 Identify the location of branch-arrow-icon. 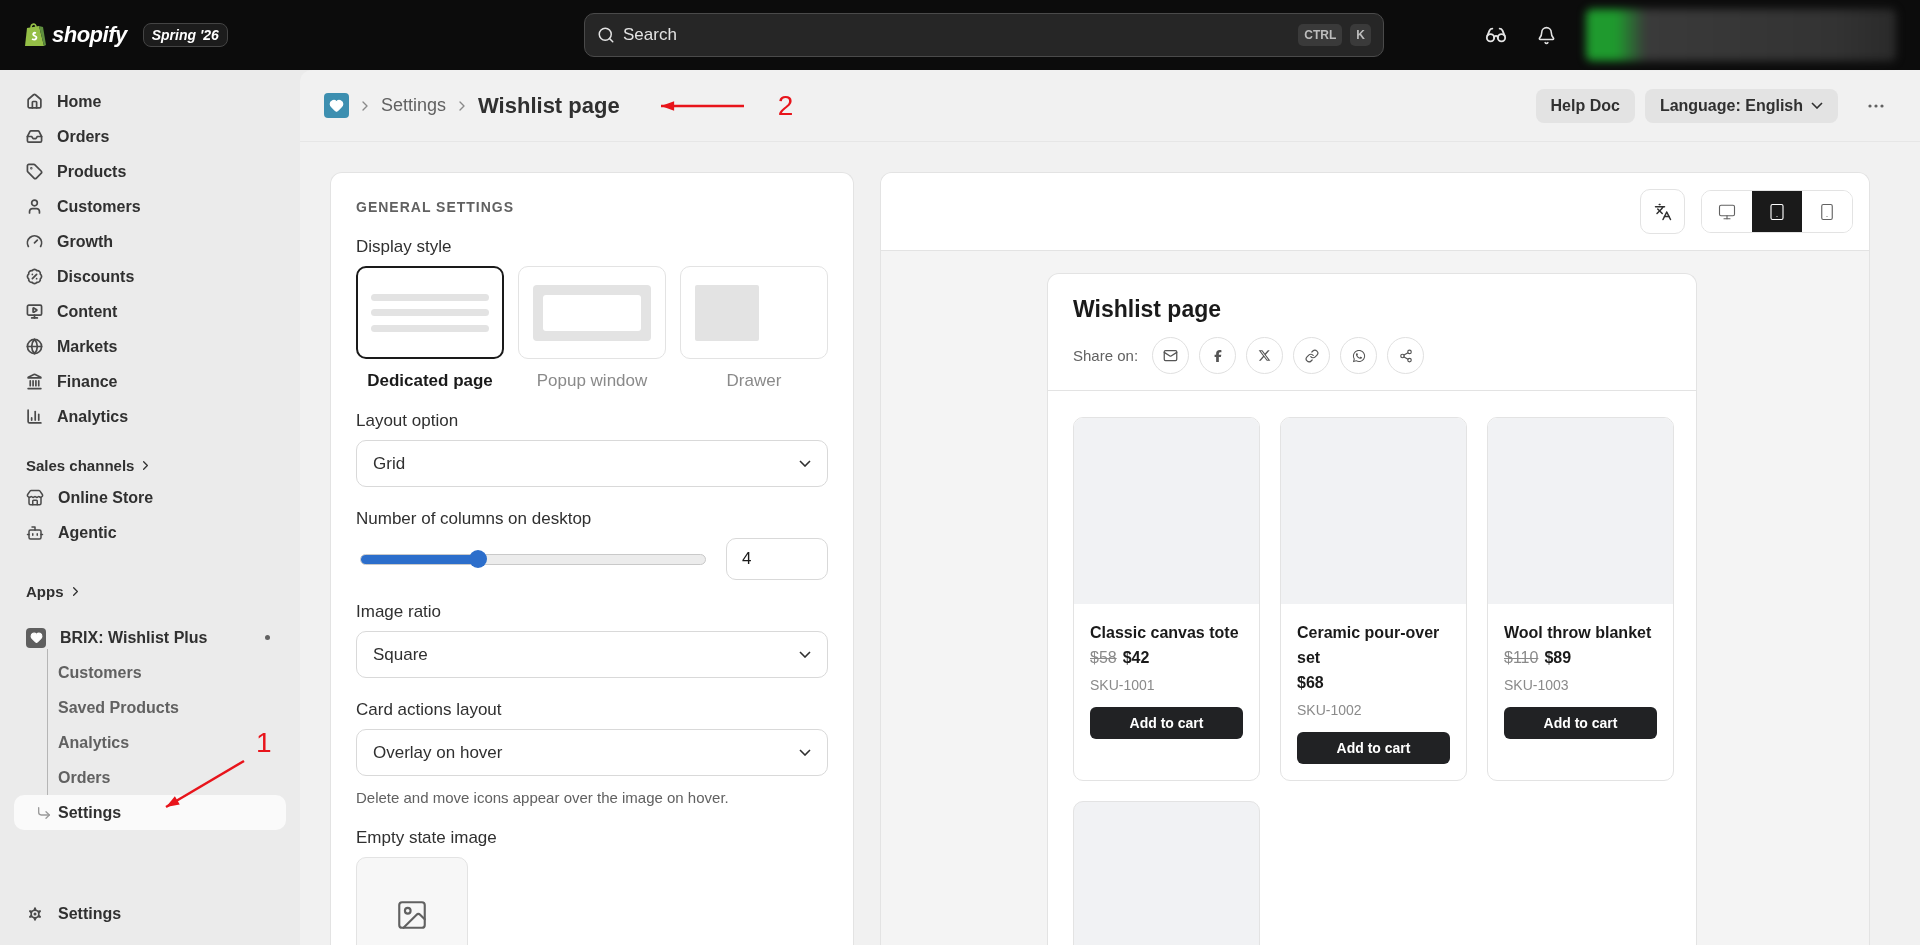
(44, 812).